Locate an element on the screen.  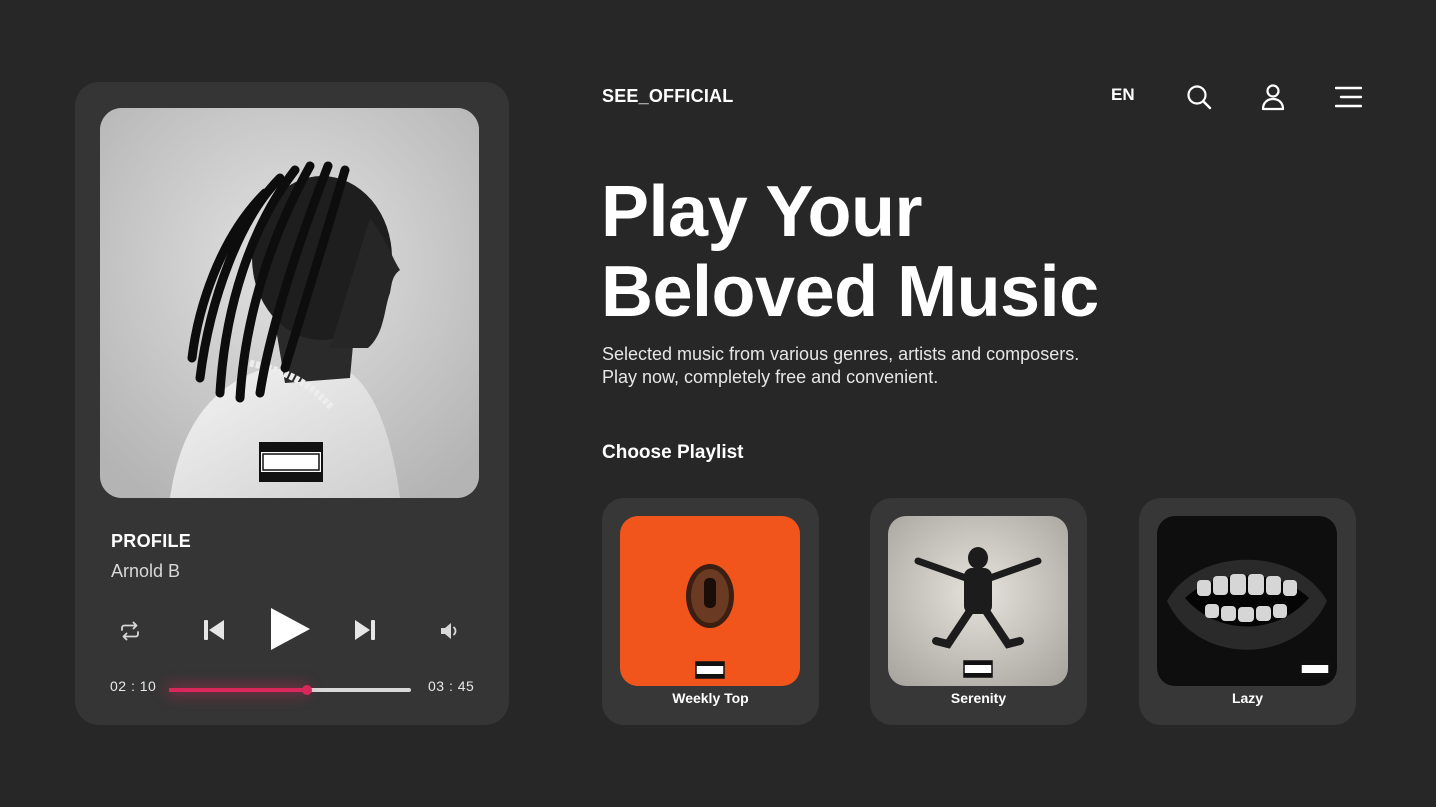
search-icon is located at coordinates (1199, 97).